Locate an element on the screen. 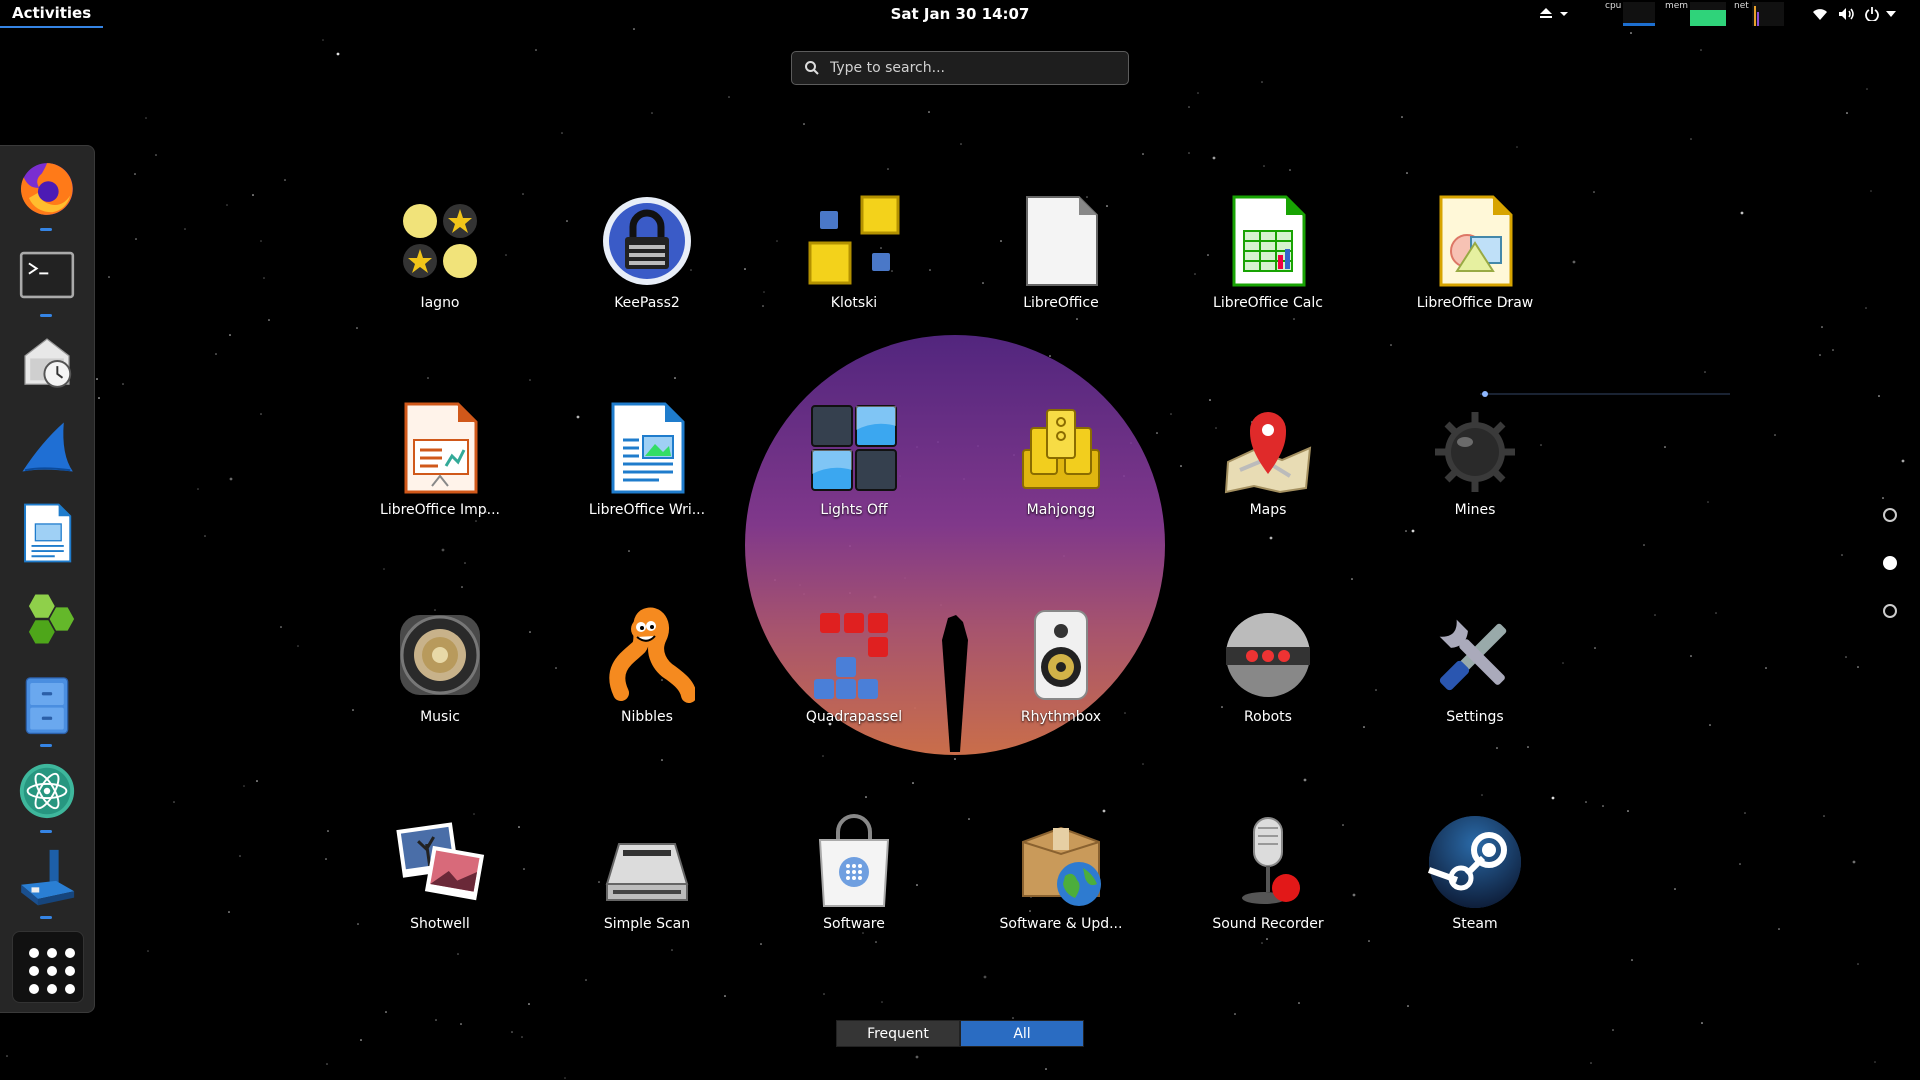 This screenshot has height=1080, width=1920. app-label: Nibbles is located at coordinates (647, 717).